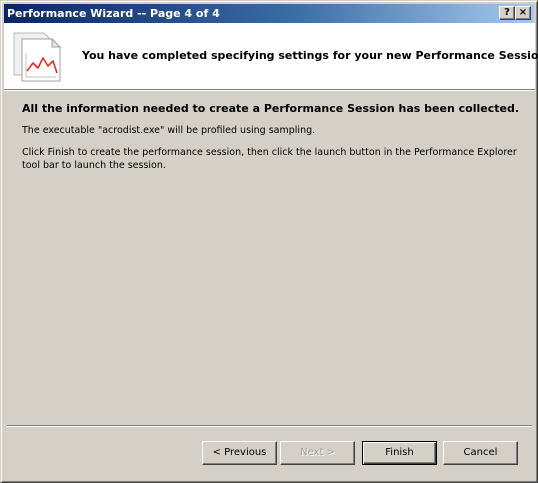 The image size is (538, 483). Describe the element at coordinates (399, 453) in the screenshot. I see `finish-button: Finish` at that location.